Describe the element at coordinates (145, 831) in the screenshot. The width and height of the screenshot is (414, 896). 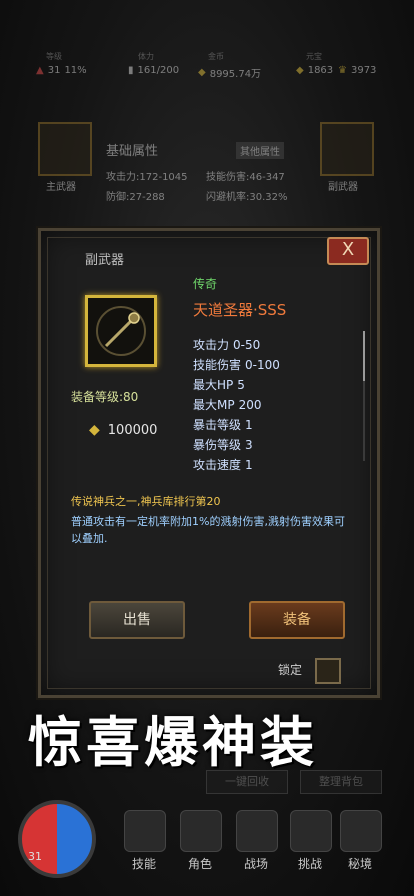
I see `skill-icon` at that location.